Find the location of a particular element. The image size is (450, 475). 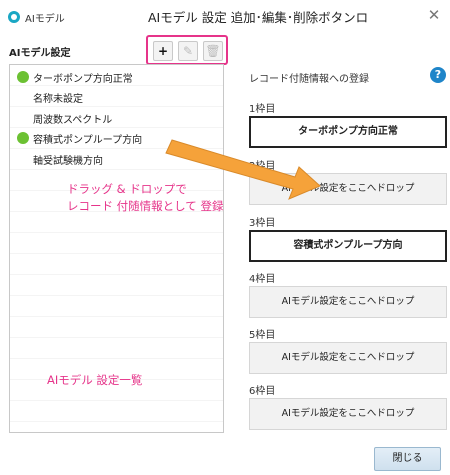

slot-label: 4枠目 is located at coordinates (262, 279).